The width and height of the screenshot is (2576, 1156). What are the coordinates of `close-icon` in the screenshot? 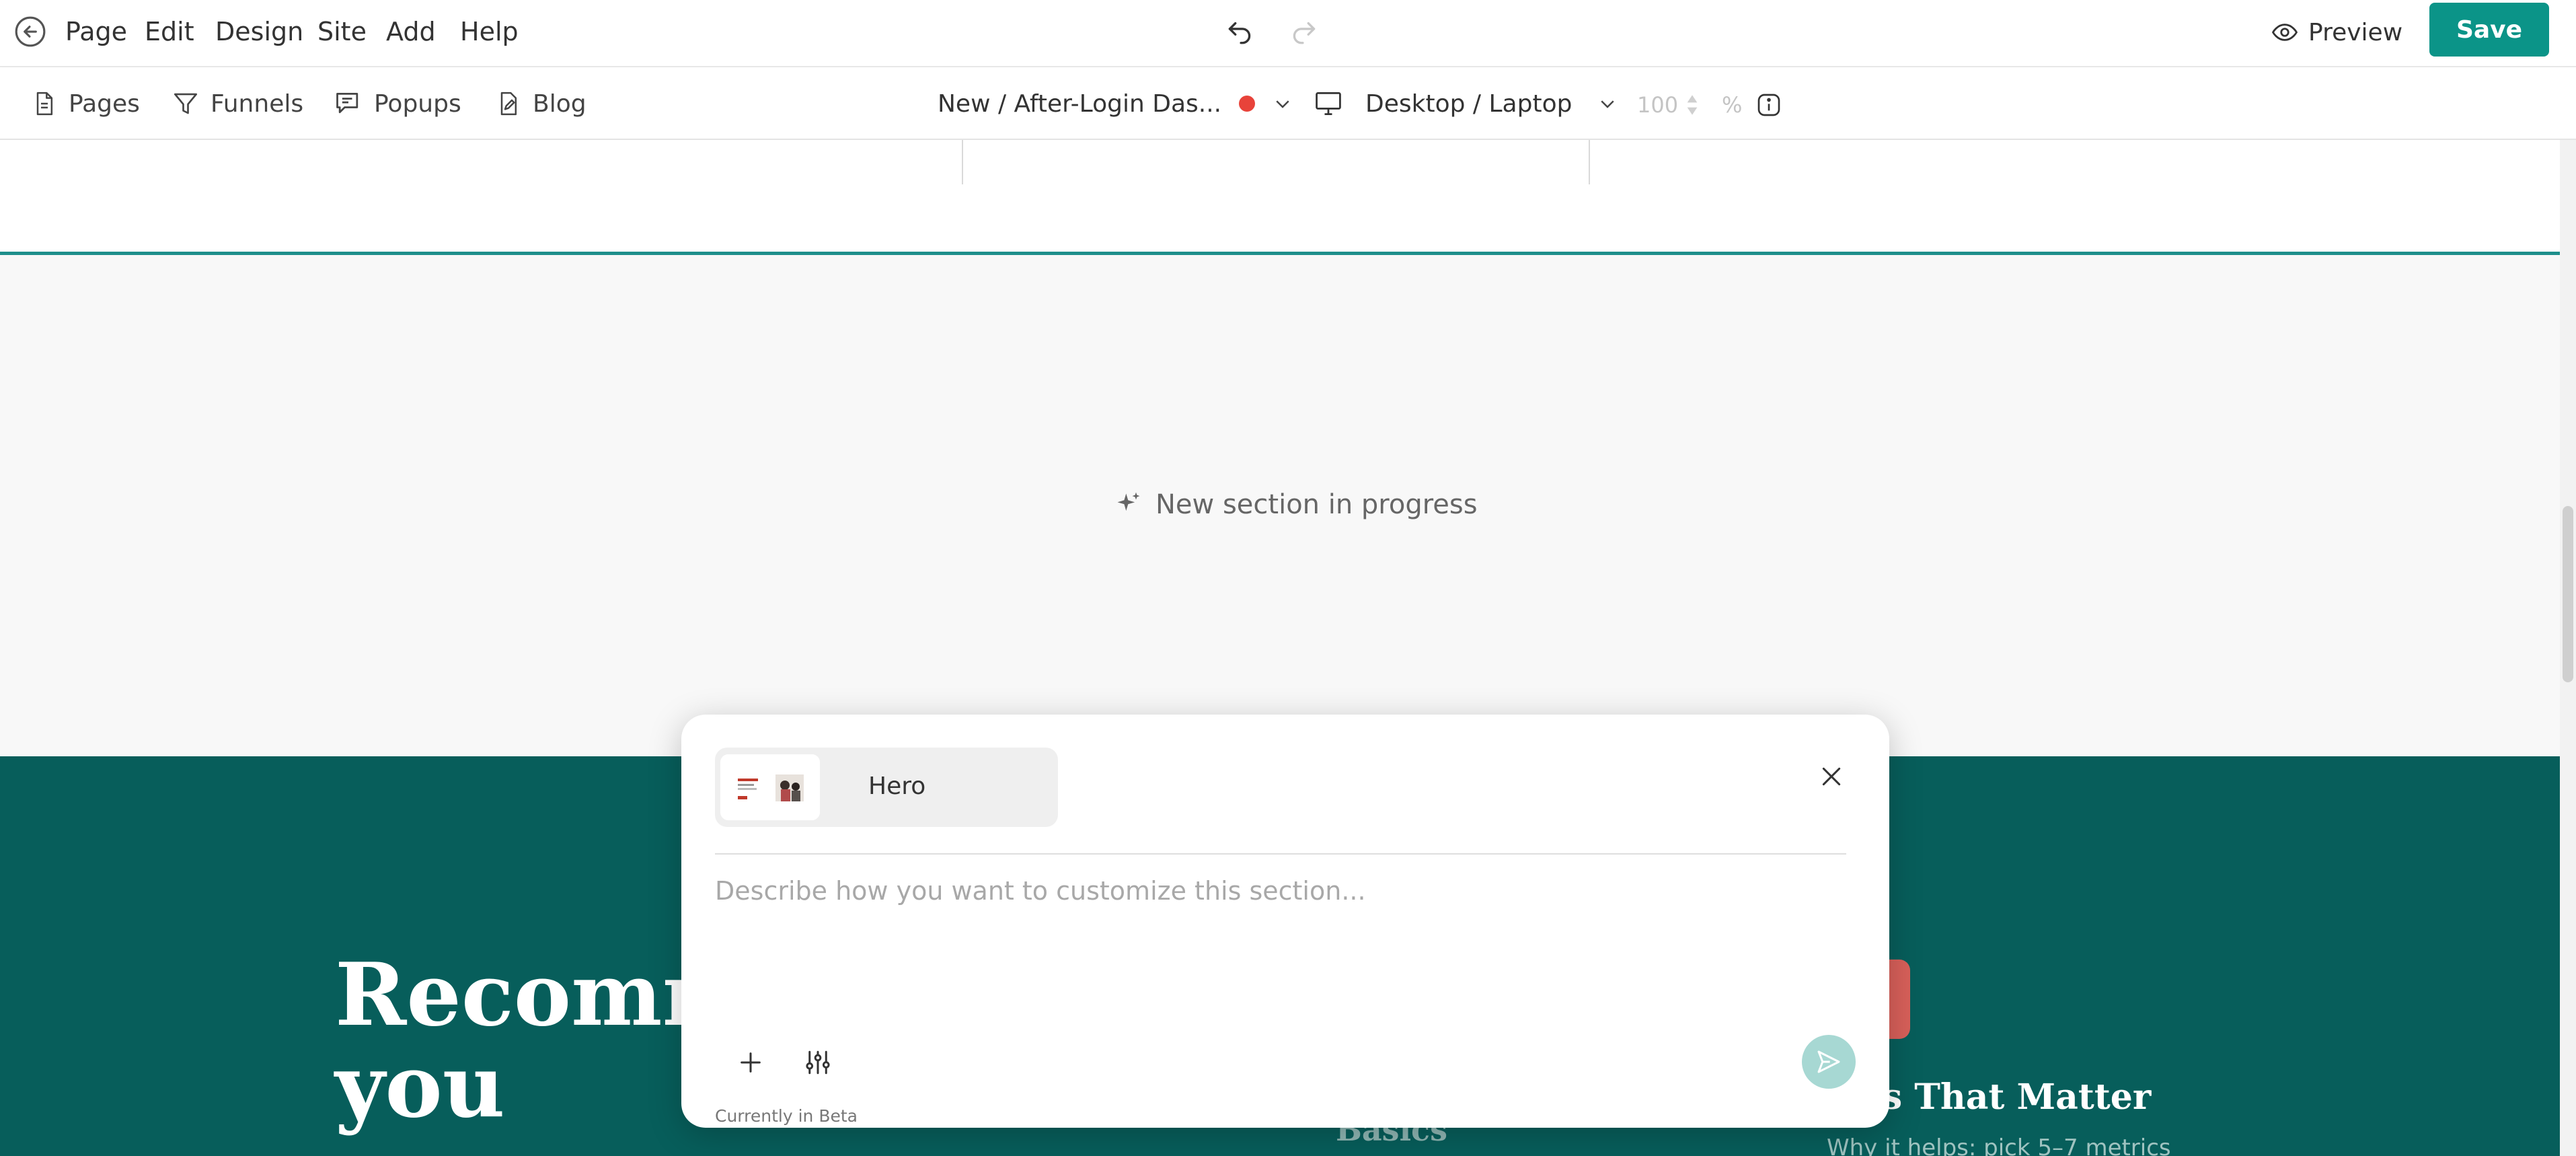 It's located at (1831, 776).